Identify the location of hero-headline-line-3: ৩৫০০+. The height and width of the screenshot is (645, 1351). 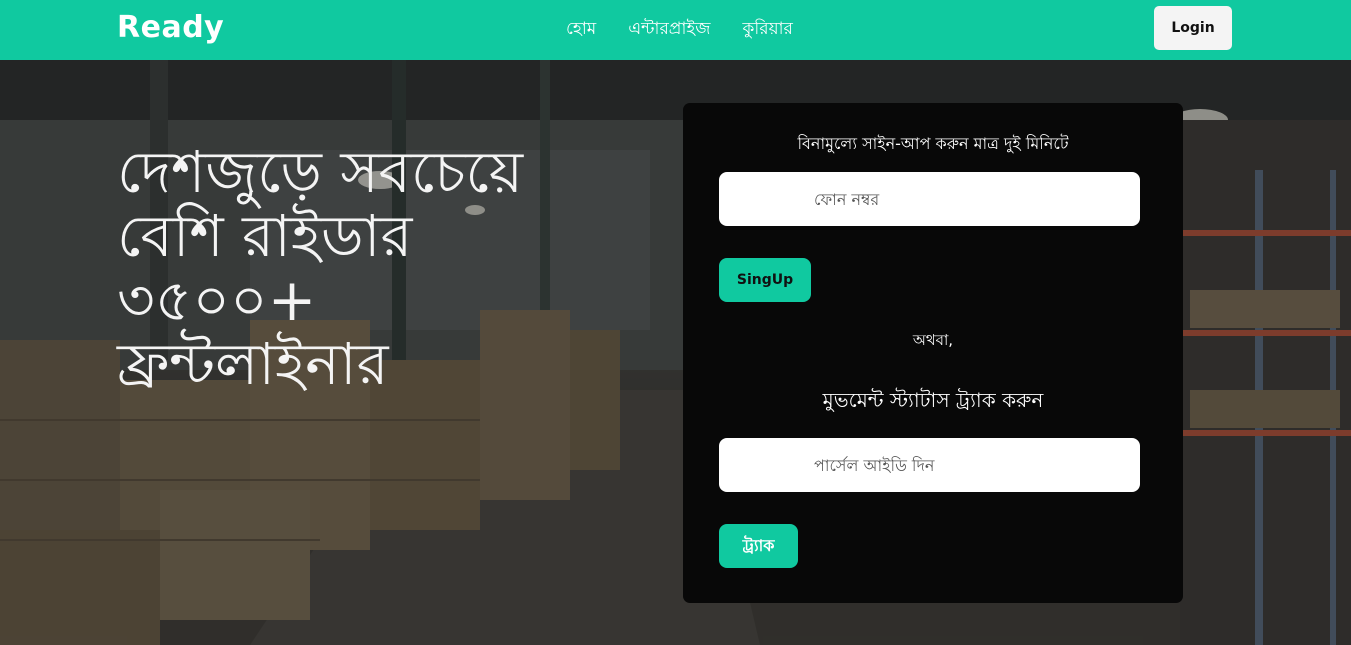
(217, 300).